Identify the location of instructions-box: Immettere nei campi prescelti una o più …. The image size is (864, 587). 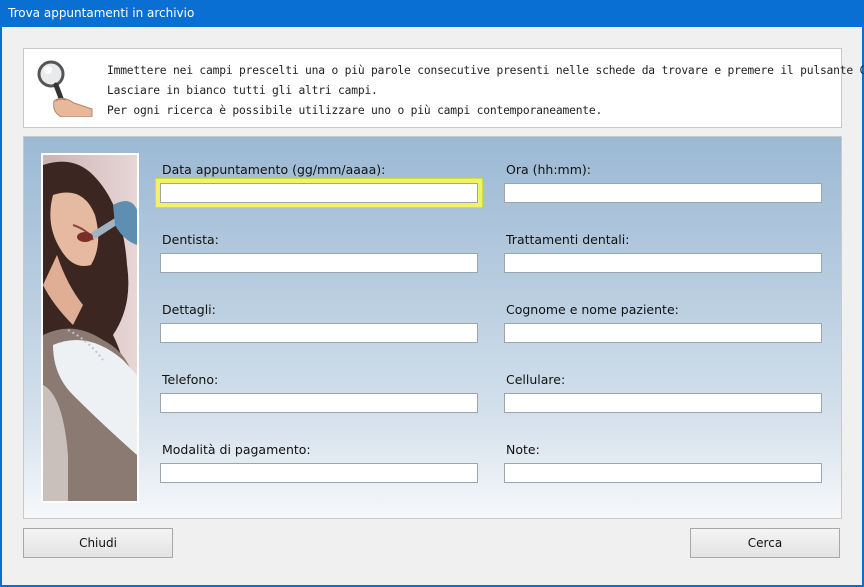
(443, 88).